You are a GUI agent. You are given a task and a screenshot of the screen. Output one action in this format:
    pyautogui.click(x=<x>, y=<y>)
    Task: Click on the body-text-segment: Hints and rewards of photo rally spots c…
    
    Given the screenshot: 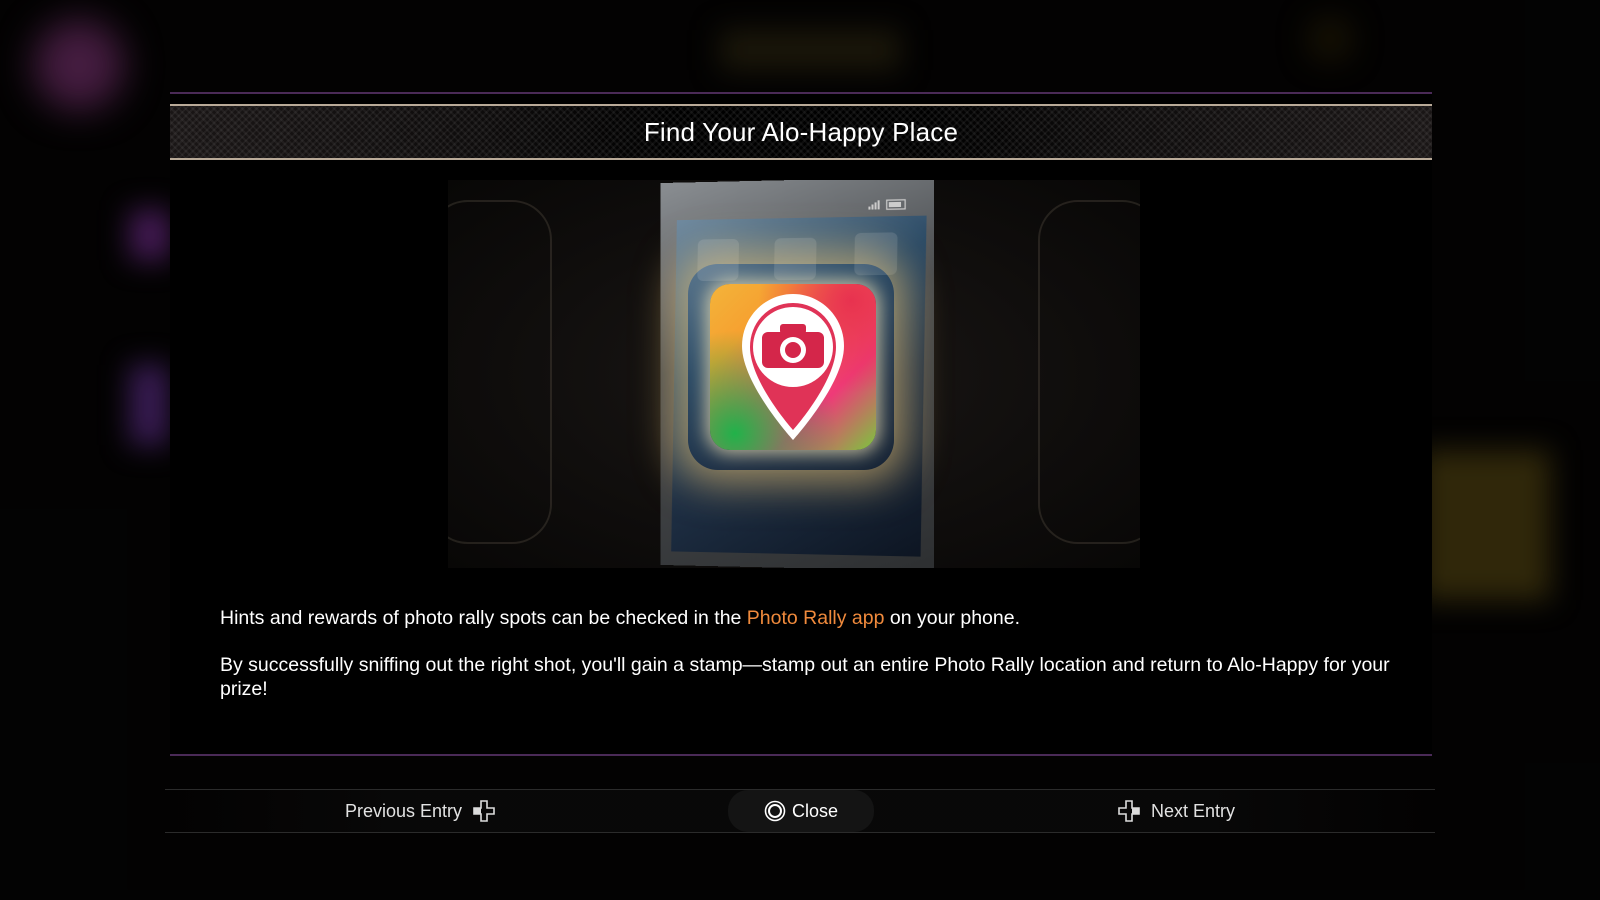 What is the action you would take?
    pyautogui.click(x=483, y=618)
    